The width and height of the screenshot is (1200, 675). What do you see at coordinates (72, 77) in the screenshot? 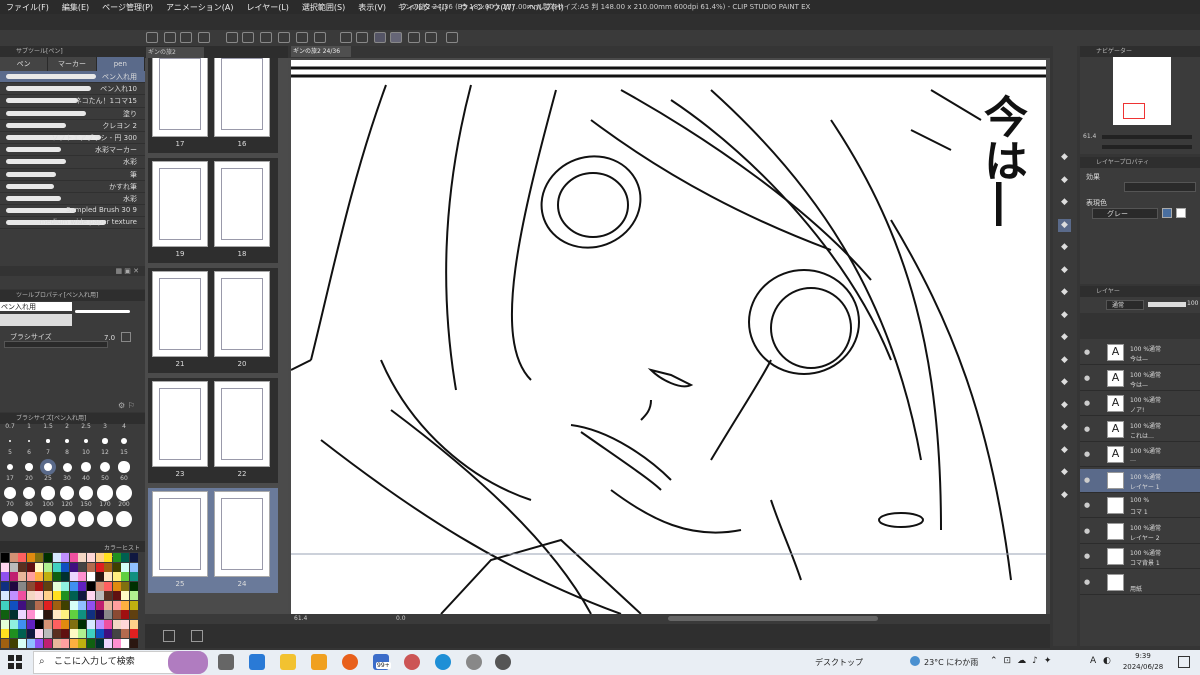
I see `brush-item: ペン入れ用` at bounding box center [72, 77].